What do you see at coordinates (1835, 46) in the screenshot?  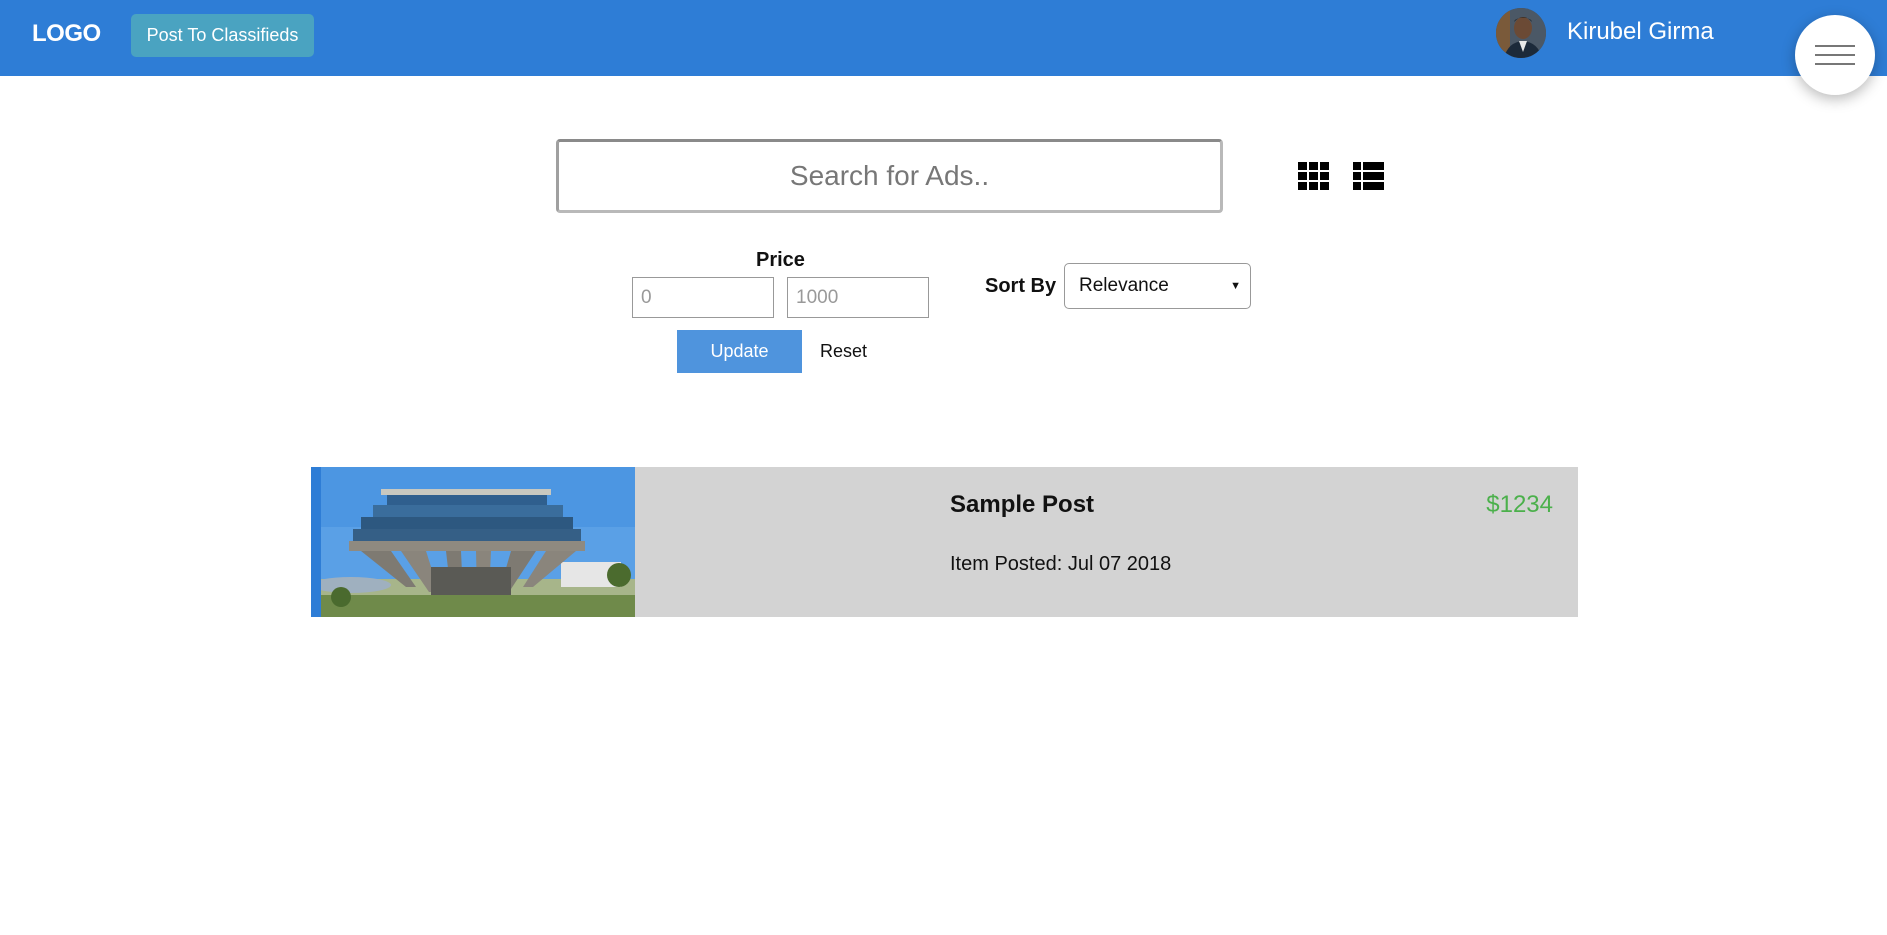 I see `hamburger-menu-icon` at bounding box center [1835, 46].